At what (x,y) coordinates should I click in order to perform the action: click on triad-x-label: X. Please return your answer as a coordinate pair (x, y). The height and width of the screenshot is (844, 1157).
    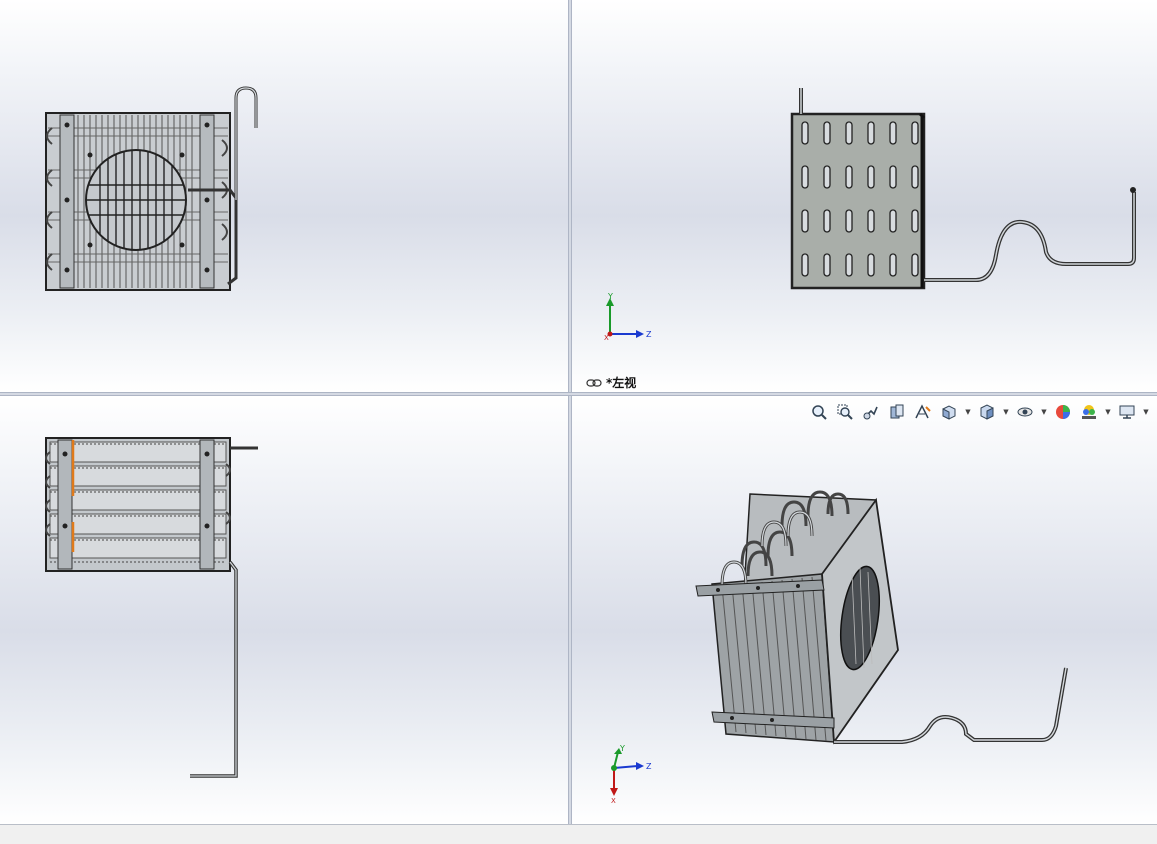
    Looking at the image, I should click on (606, 338).